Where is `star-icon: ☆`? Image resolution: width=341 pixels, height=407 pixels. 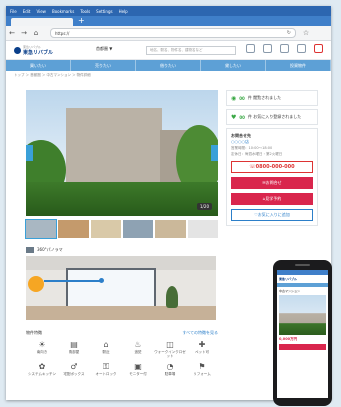 star-icon: ☆ is located at coordinates (306, 33).